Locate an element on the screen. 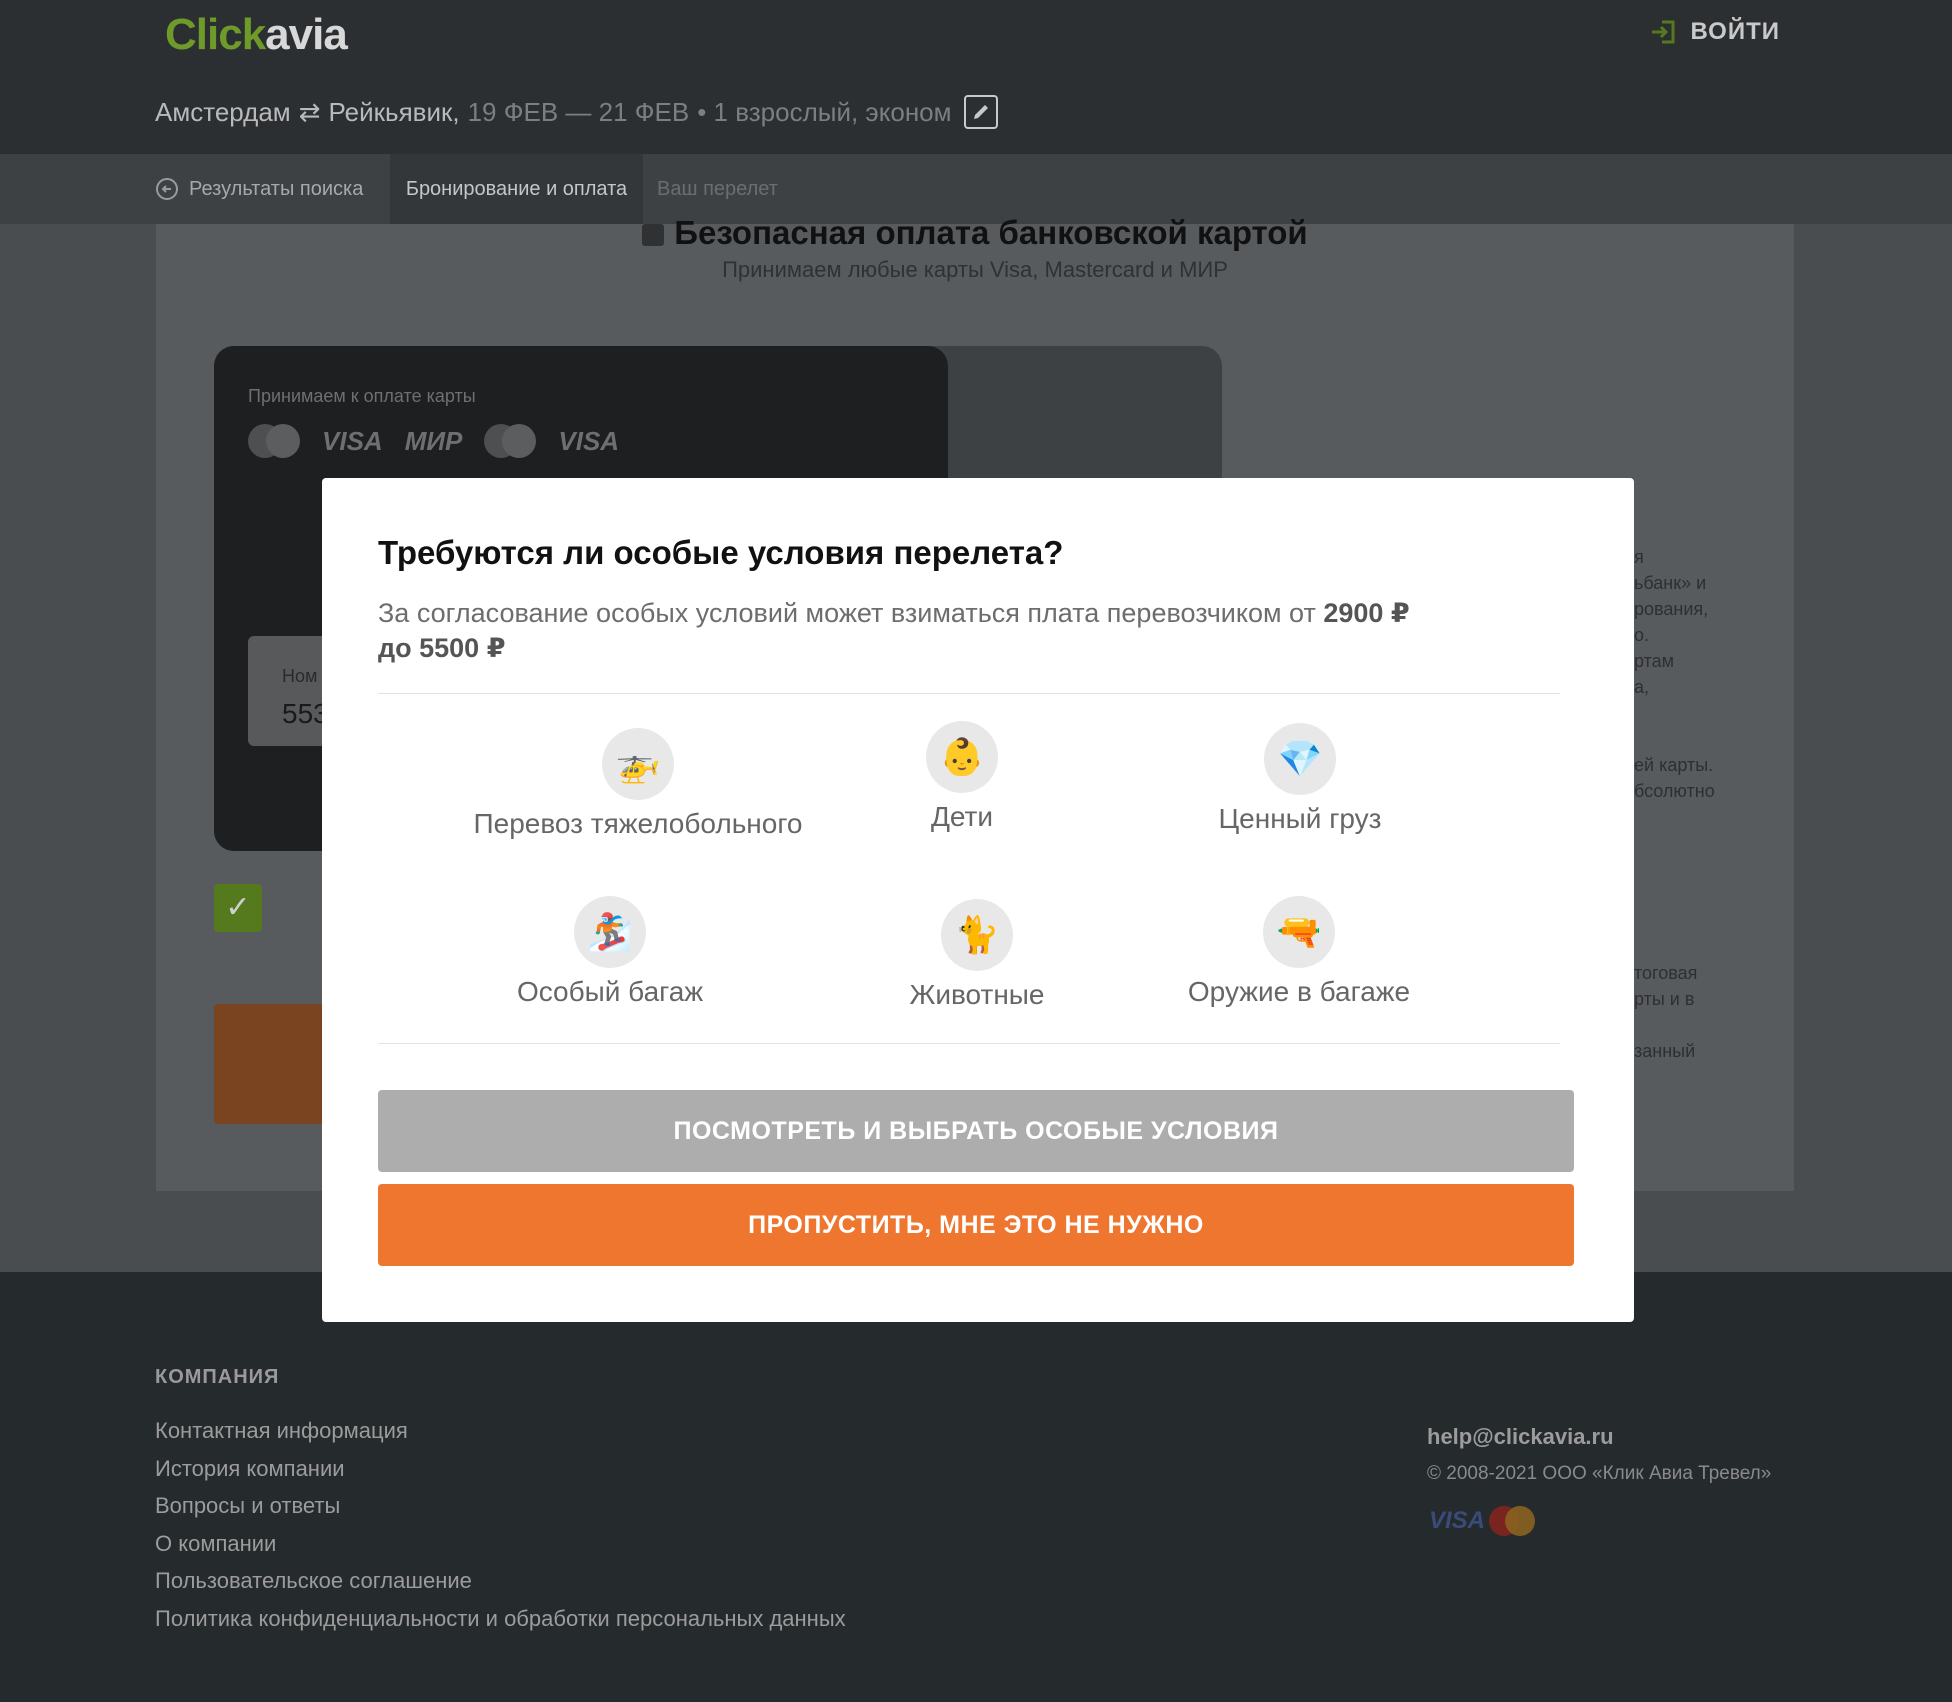 Image resolution: width=1952 pixels, height=1702 pixels. footer-link-faq: Вопросы и ответы is located at coordinates (500, 1506).